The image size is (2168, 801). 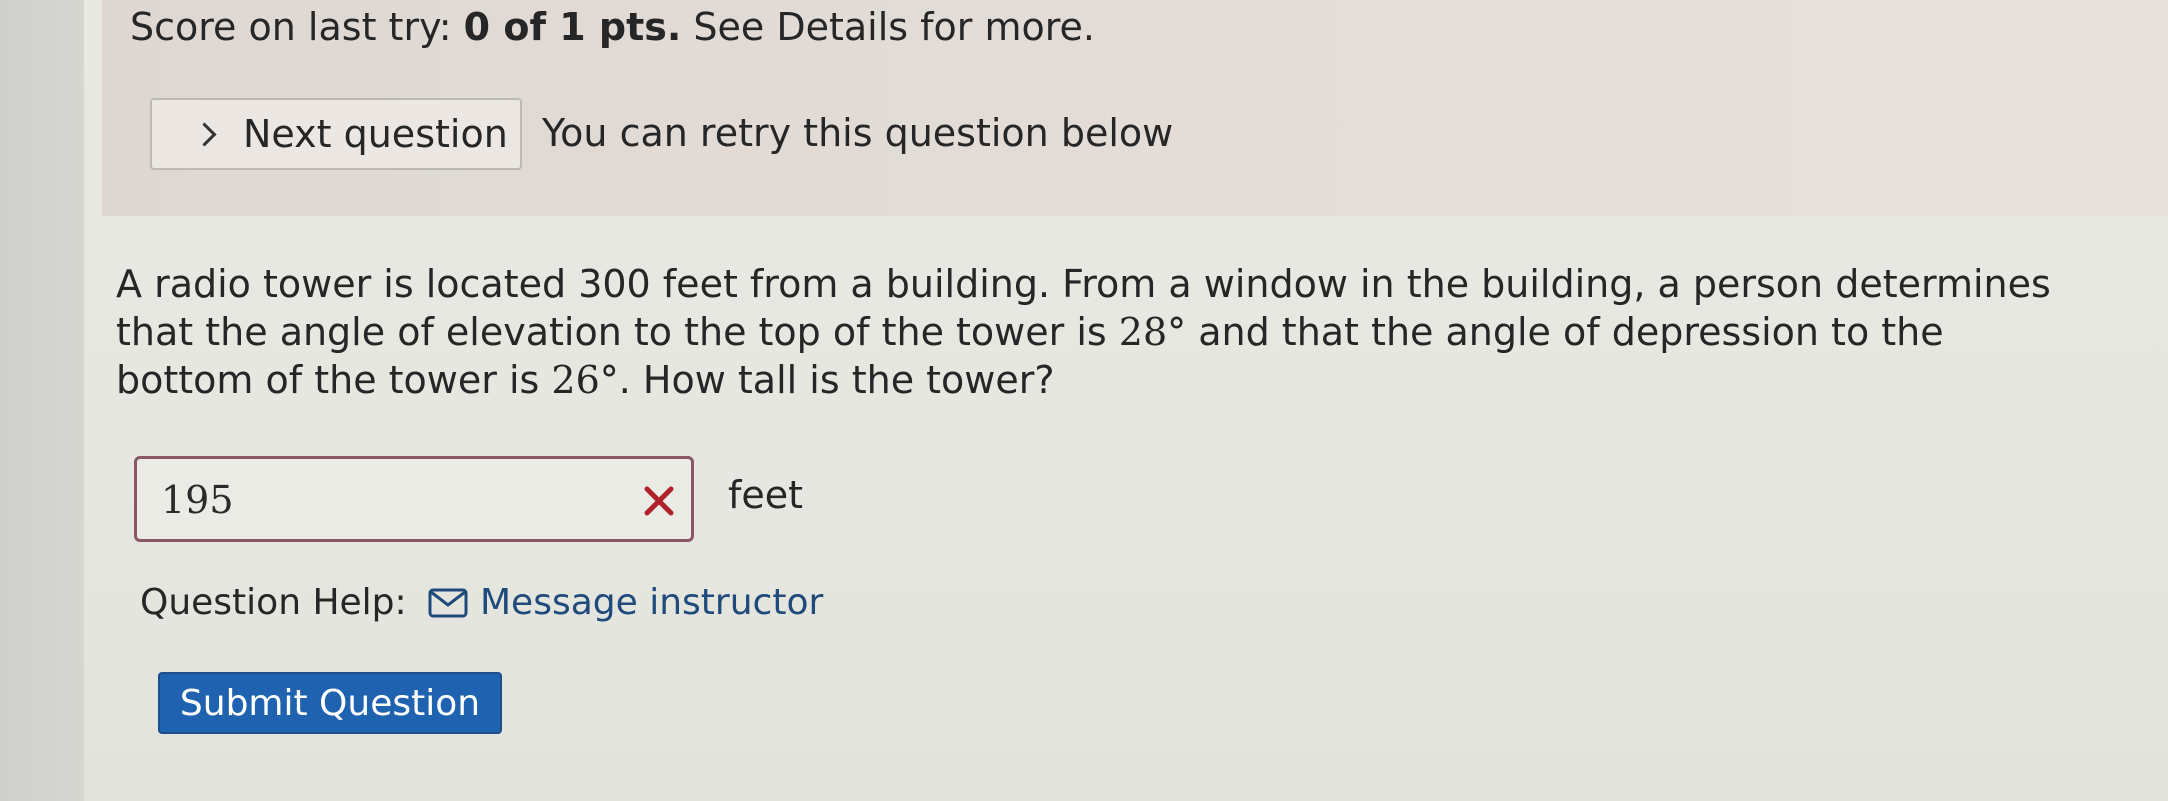 What do you see at coordinates (197, 500) in the screenshot?
I see `answer-value: 195` at bounding box center [197, 500].